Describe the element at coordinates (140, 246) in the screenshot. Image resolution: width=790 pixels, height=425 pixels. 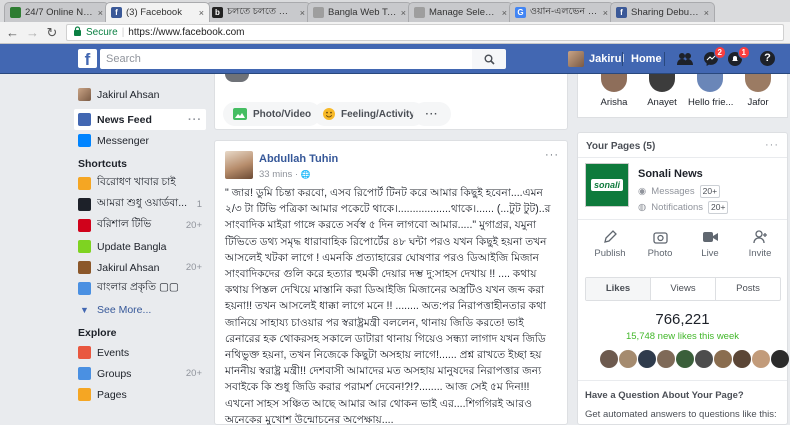
I see `sidebar-item: Update Bangla` at that location.